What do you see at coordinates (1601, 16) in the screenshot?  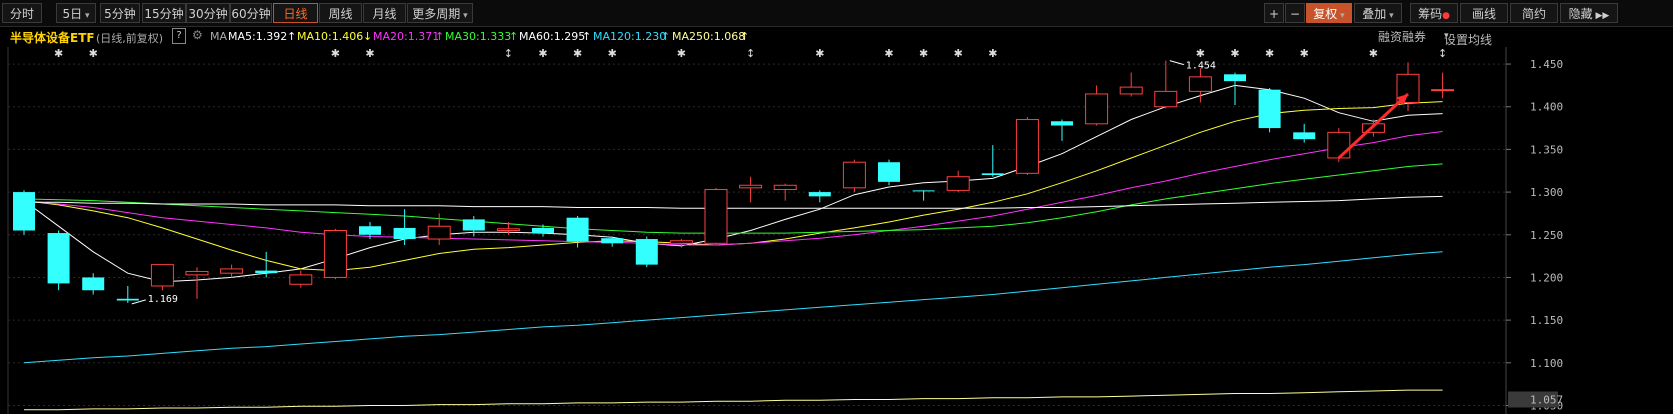 I see `double-chevron-right-icon: ▶▶` at bounding box center [1601, 16].